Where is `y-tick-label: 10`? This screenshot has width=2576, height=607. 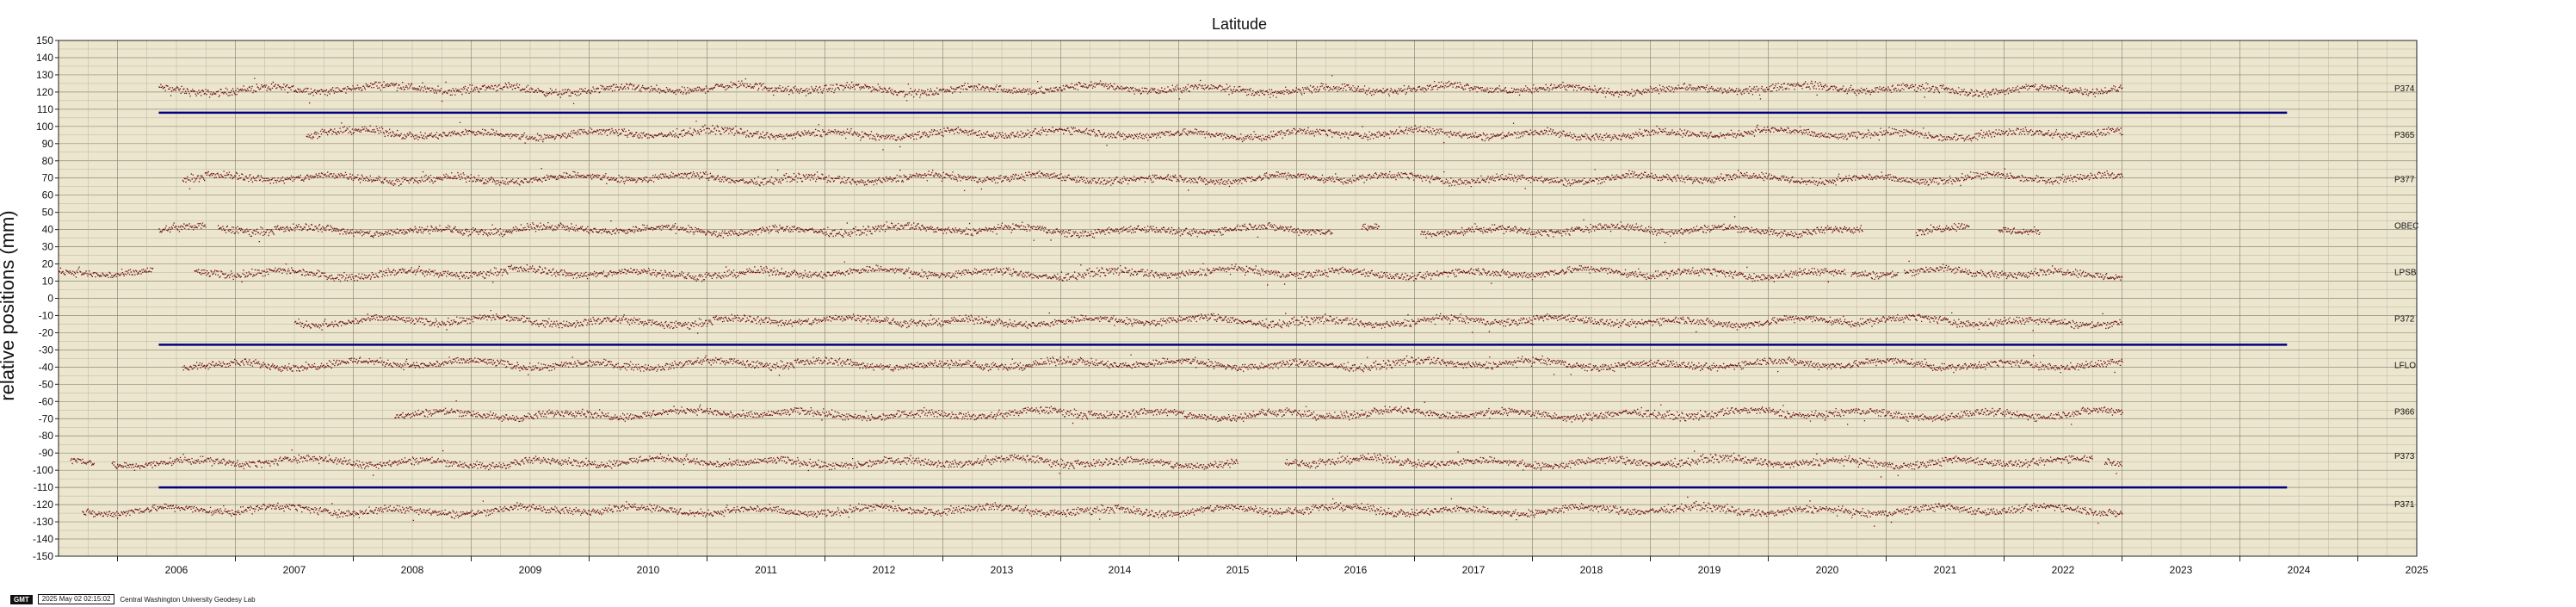 y-tick-label: 10 is located at coordinates (48, 282).